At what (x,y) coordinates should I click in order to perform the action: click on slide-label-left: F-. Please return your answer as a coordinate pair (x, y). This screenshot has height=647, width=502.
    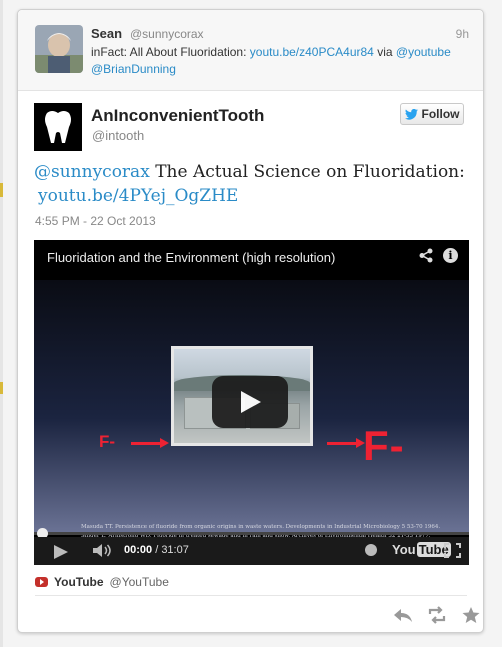
    Looking at the image, I should click on (107, 441).